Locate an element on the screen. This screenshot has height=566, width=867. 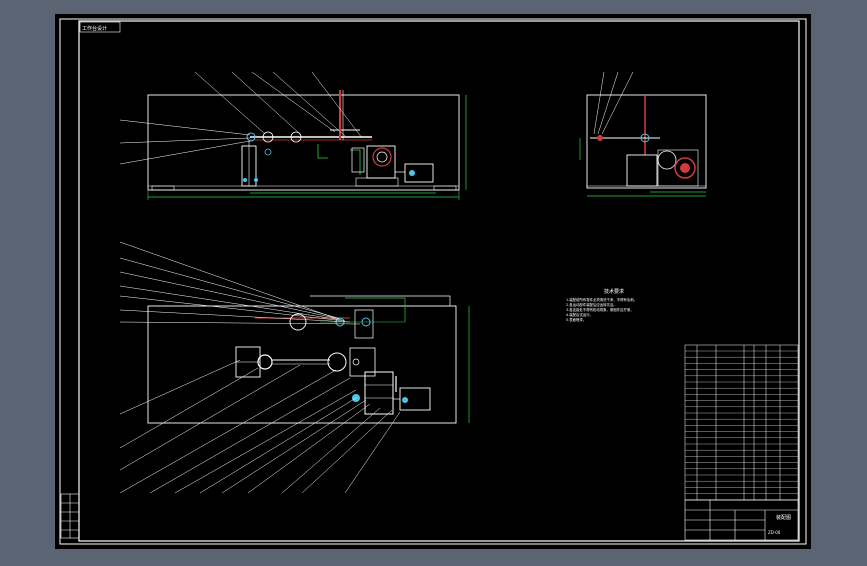
notes-title: 技术要求 is located at coordinates (614, 291).